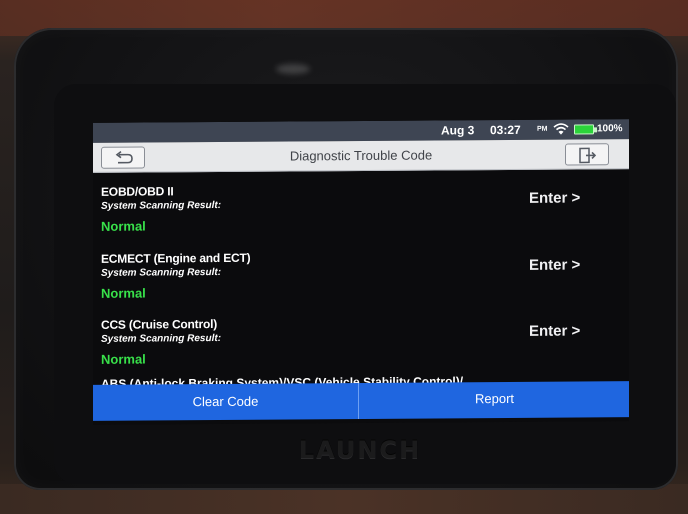 This screenshot has width=688, height=514. Describe the element at coordinates (137, 191) in the screenshot. I see `system-name: EOBD/OBD II` at that location.